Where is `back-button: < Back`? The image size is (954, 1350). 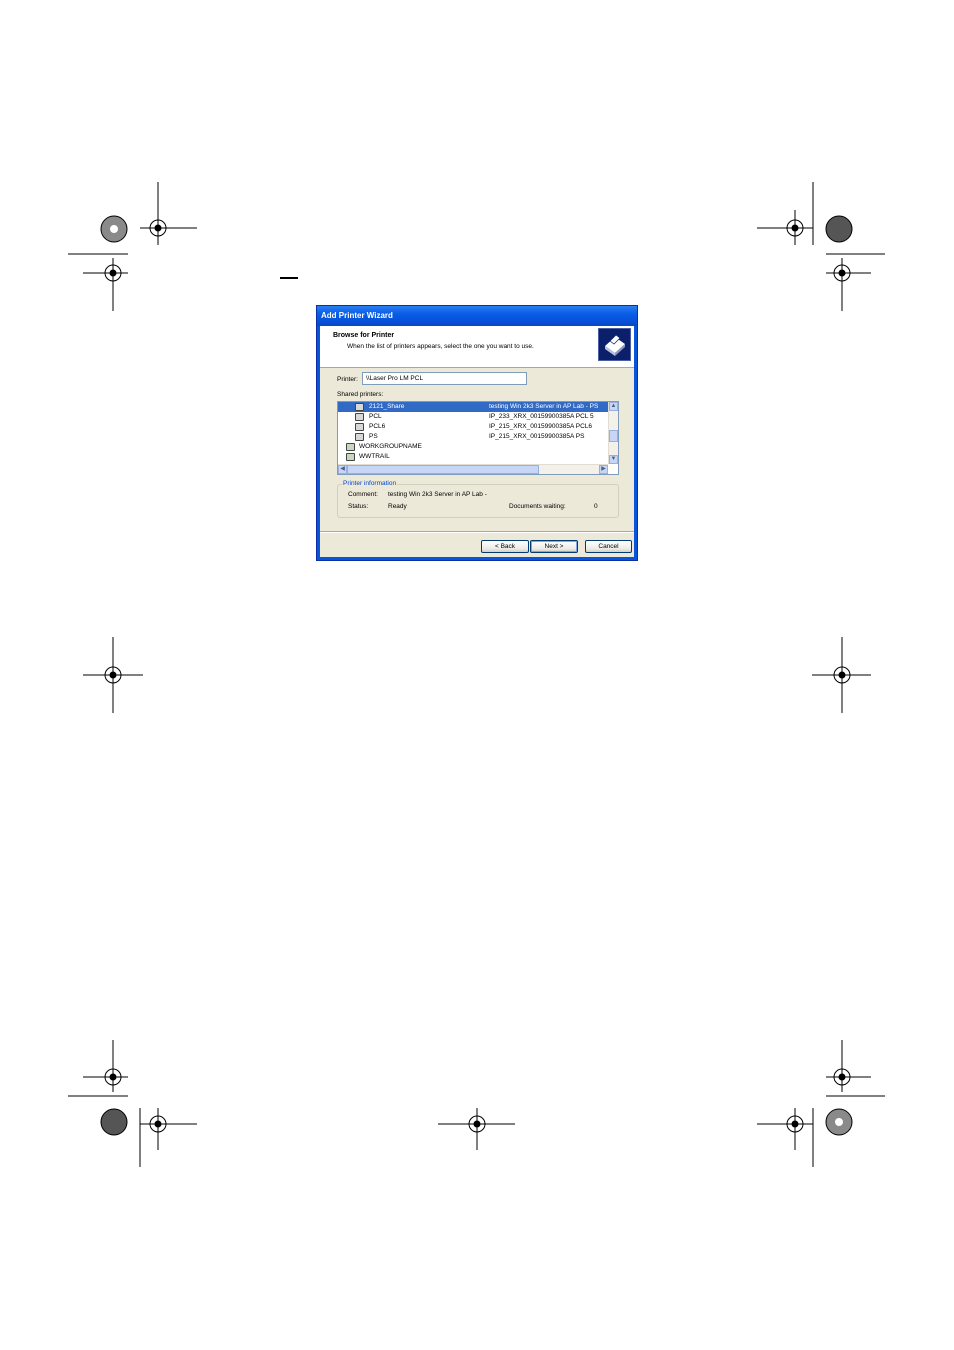
back-button: < Back is located at coordinates (505, 546).